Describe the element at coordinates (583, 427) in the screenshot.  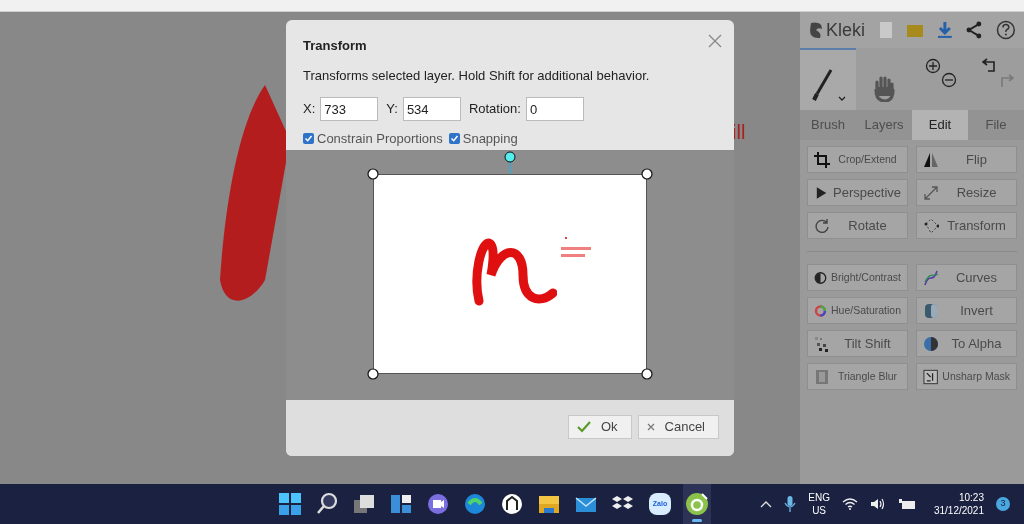
I see `check-icon` at that location.